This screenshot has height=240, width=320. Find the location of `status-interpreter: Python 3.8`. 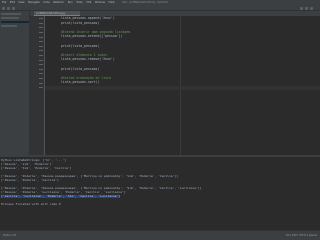

status-interpreter: Python 3.8 is located at coordinates (9, 235).